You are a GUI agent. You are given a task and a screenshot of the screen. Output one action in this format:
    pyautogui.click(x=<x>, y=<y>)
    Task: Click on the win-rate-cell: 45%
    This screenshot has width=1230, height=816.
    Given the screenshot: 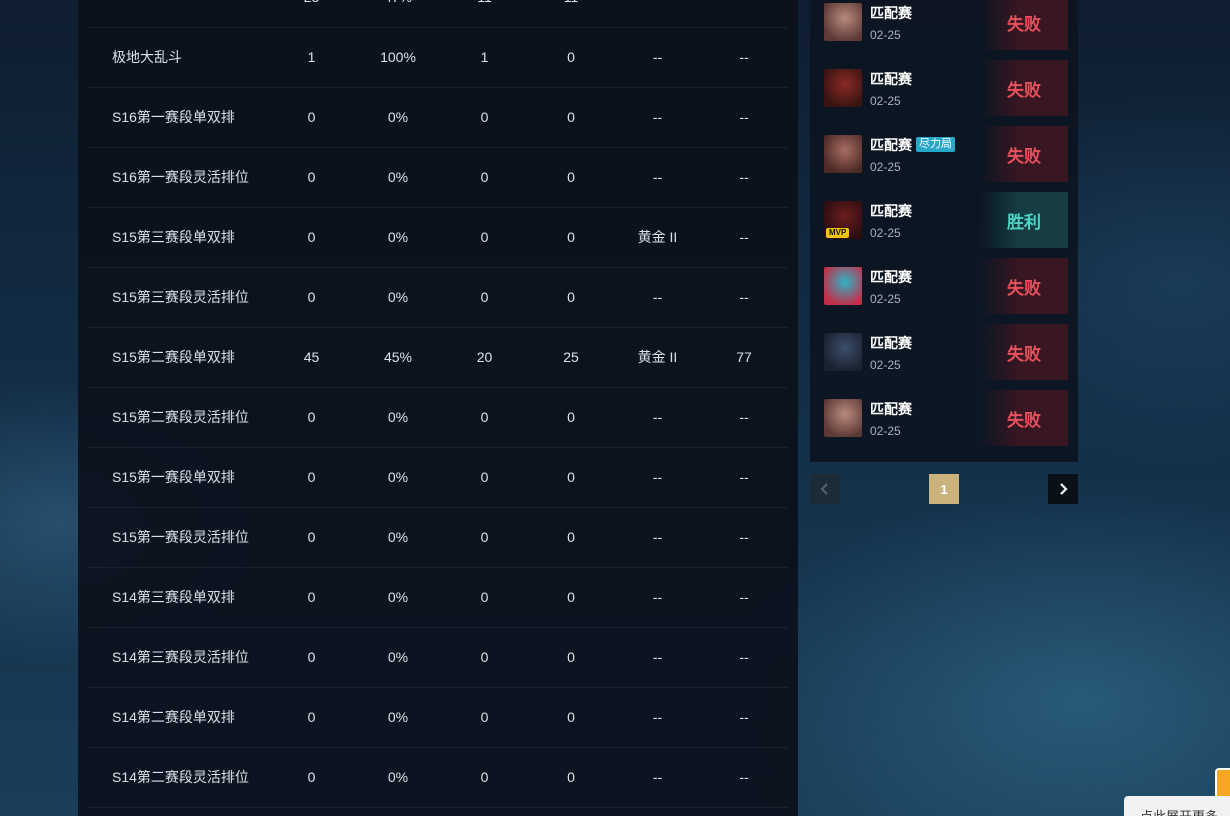 What is the action you would take?
    pyautogui.click(x=398, y=357)
    